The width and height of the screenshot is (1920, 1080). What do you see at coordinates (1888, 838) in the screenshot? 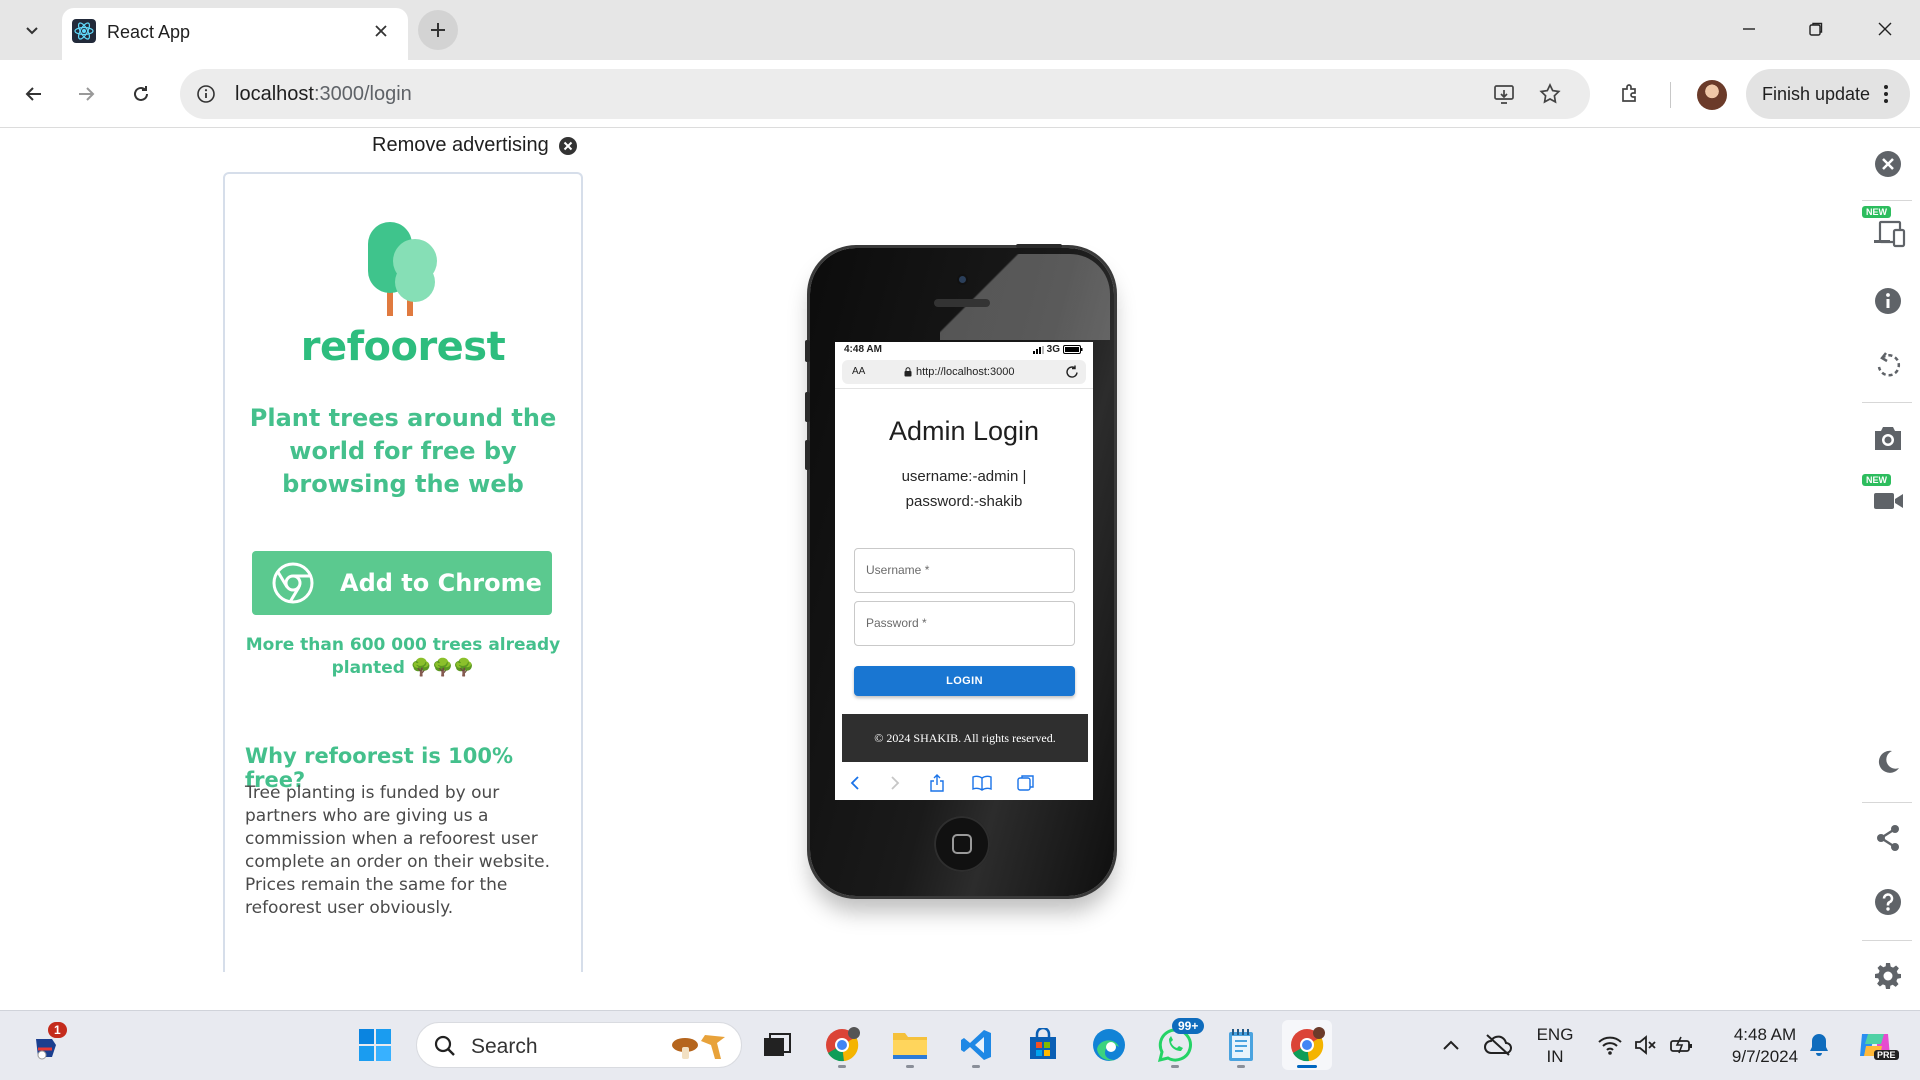
I see `sidebar-share-button` at bounding box center [1888, 838].